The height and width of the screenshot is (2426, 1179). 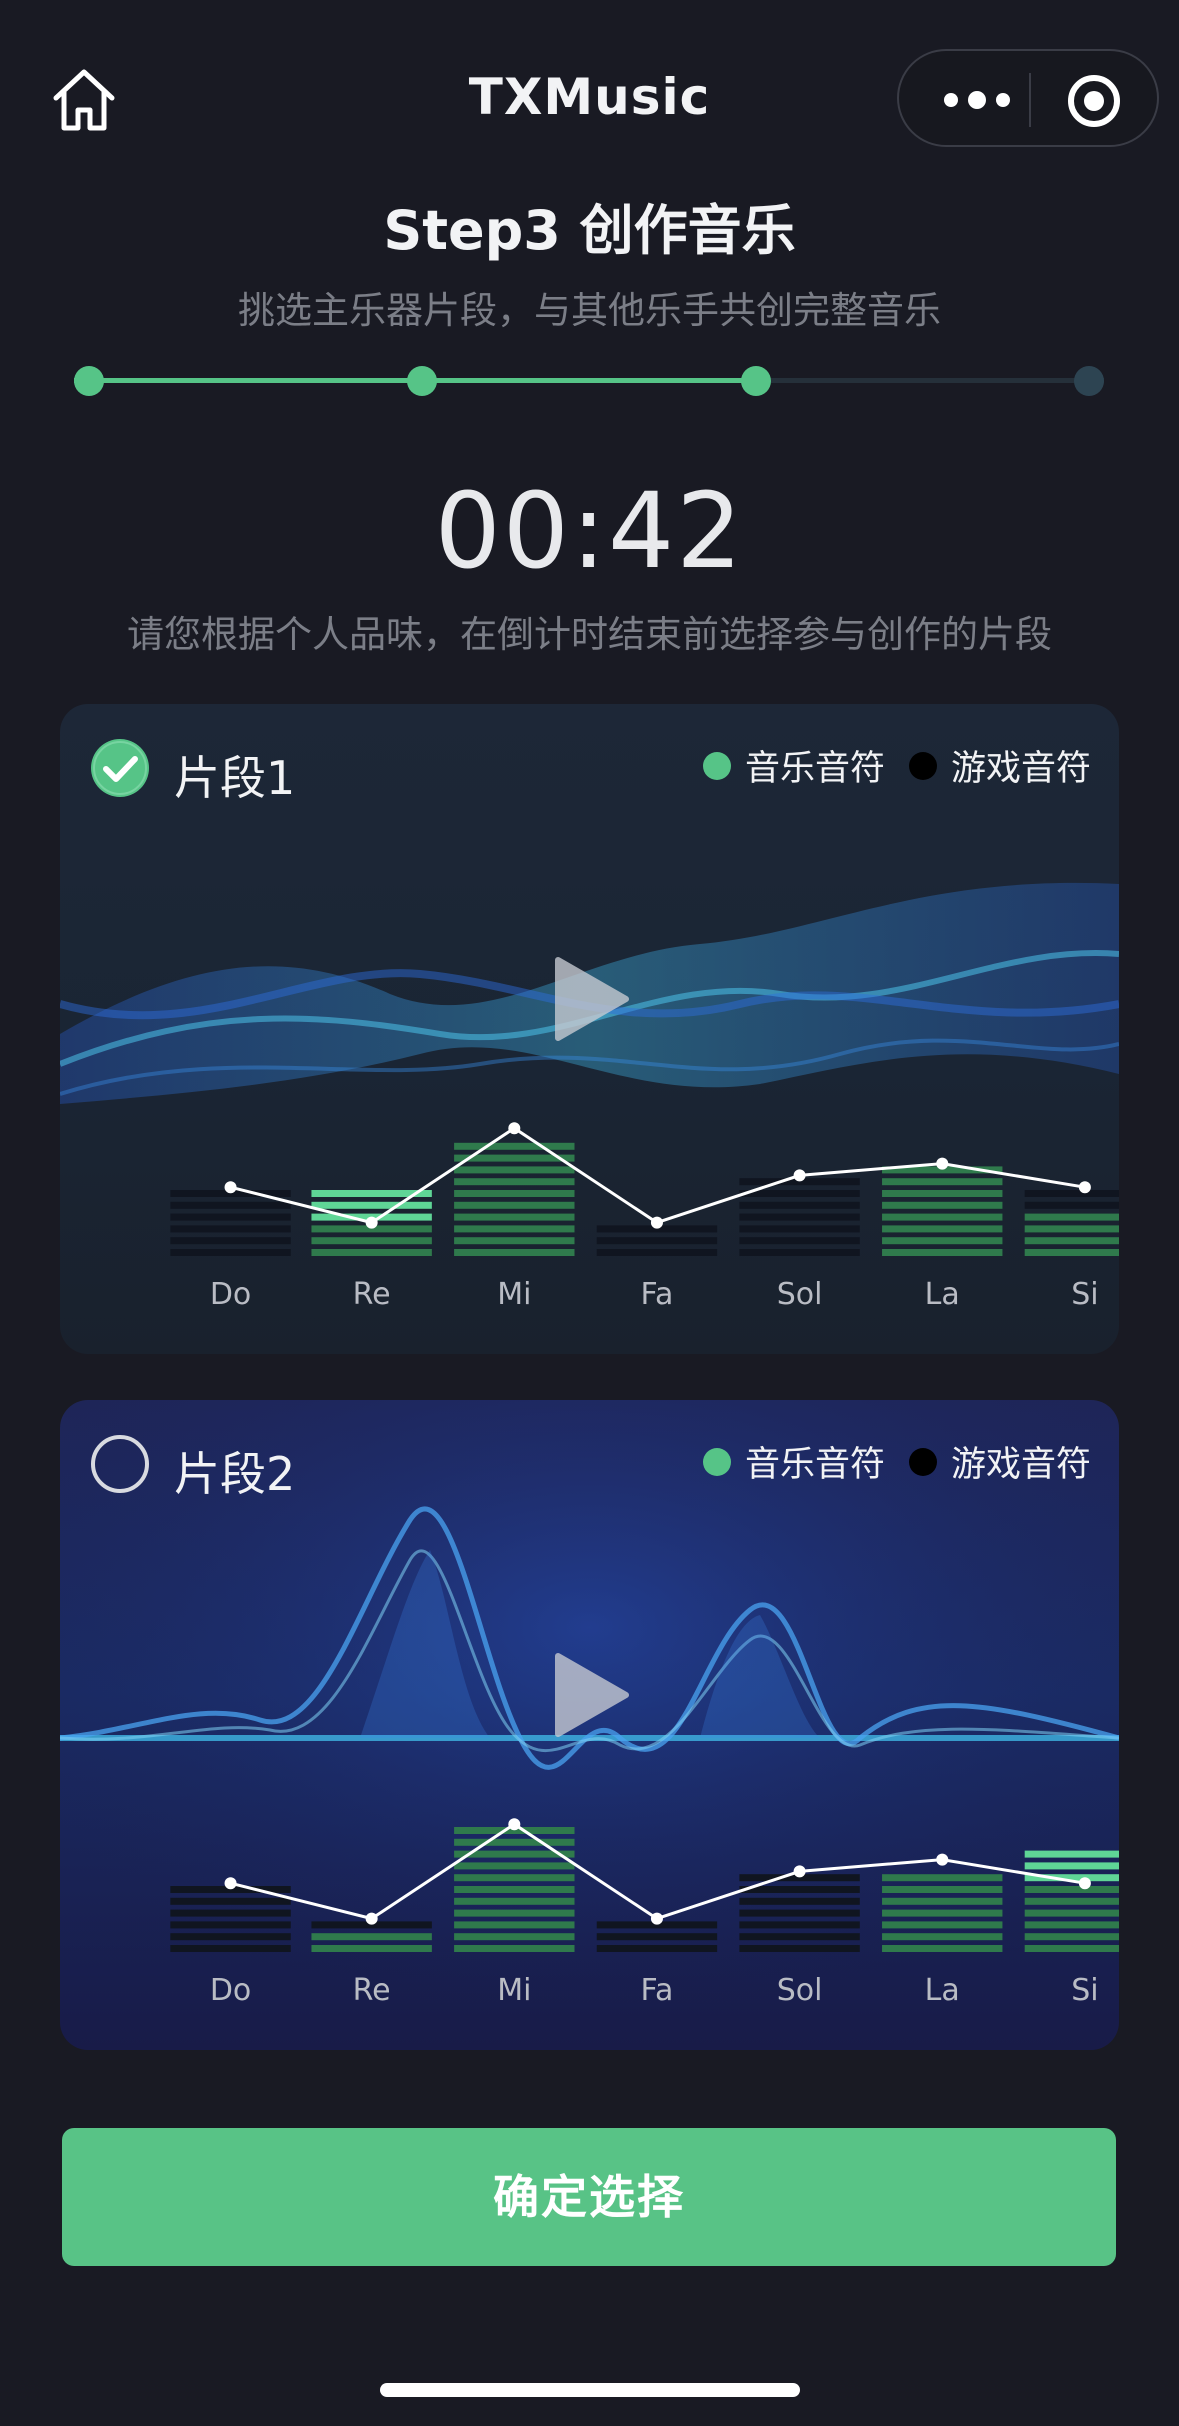 I want to click on step-progress, so click(x=589, y=381).